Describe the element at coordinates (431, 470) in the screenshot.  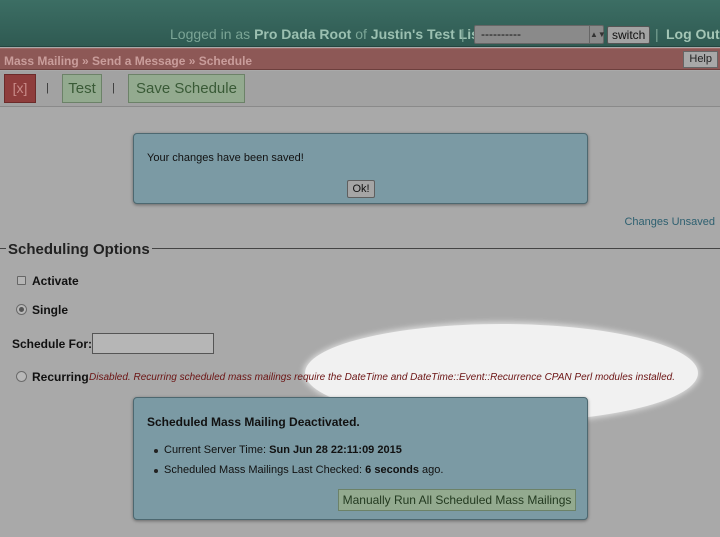
I see `last-checked-suffix: ago.` at that location.